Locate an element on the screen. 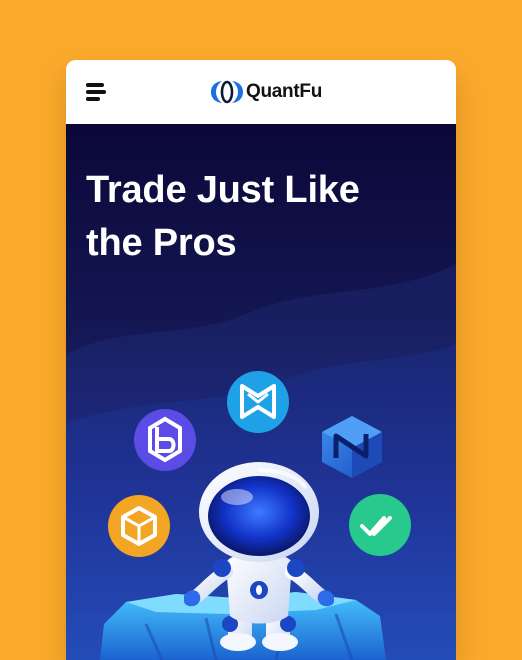  quantfu-logo-mark-icon is located at coordinates (227, 92).